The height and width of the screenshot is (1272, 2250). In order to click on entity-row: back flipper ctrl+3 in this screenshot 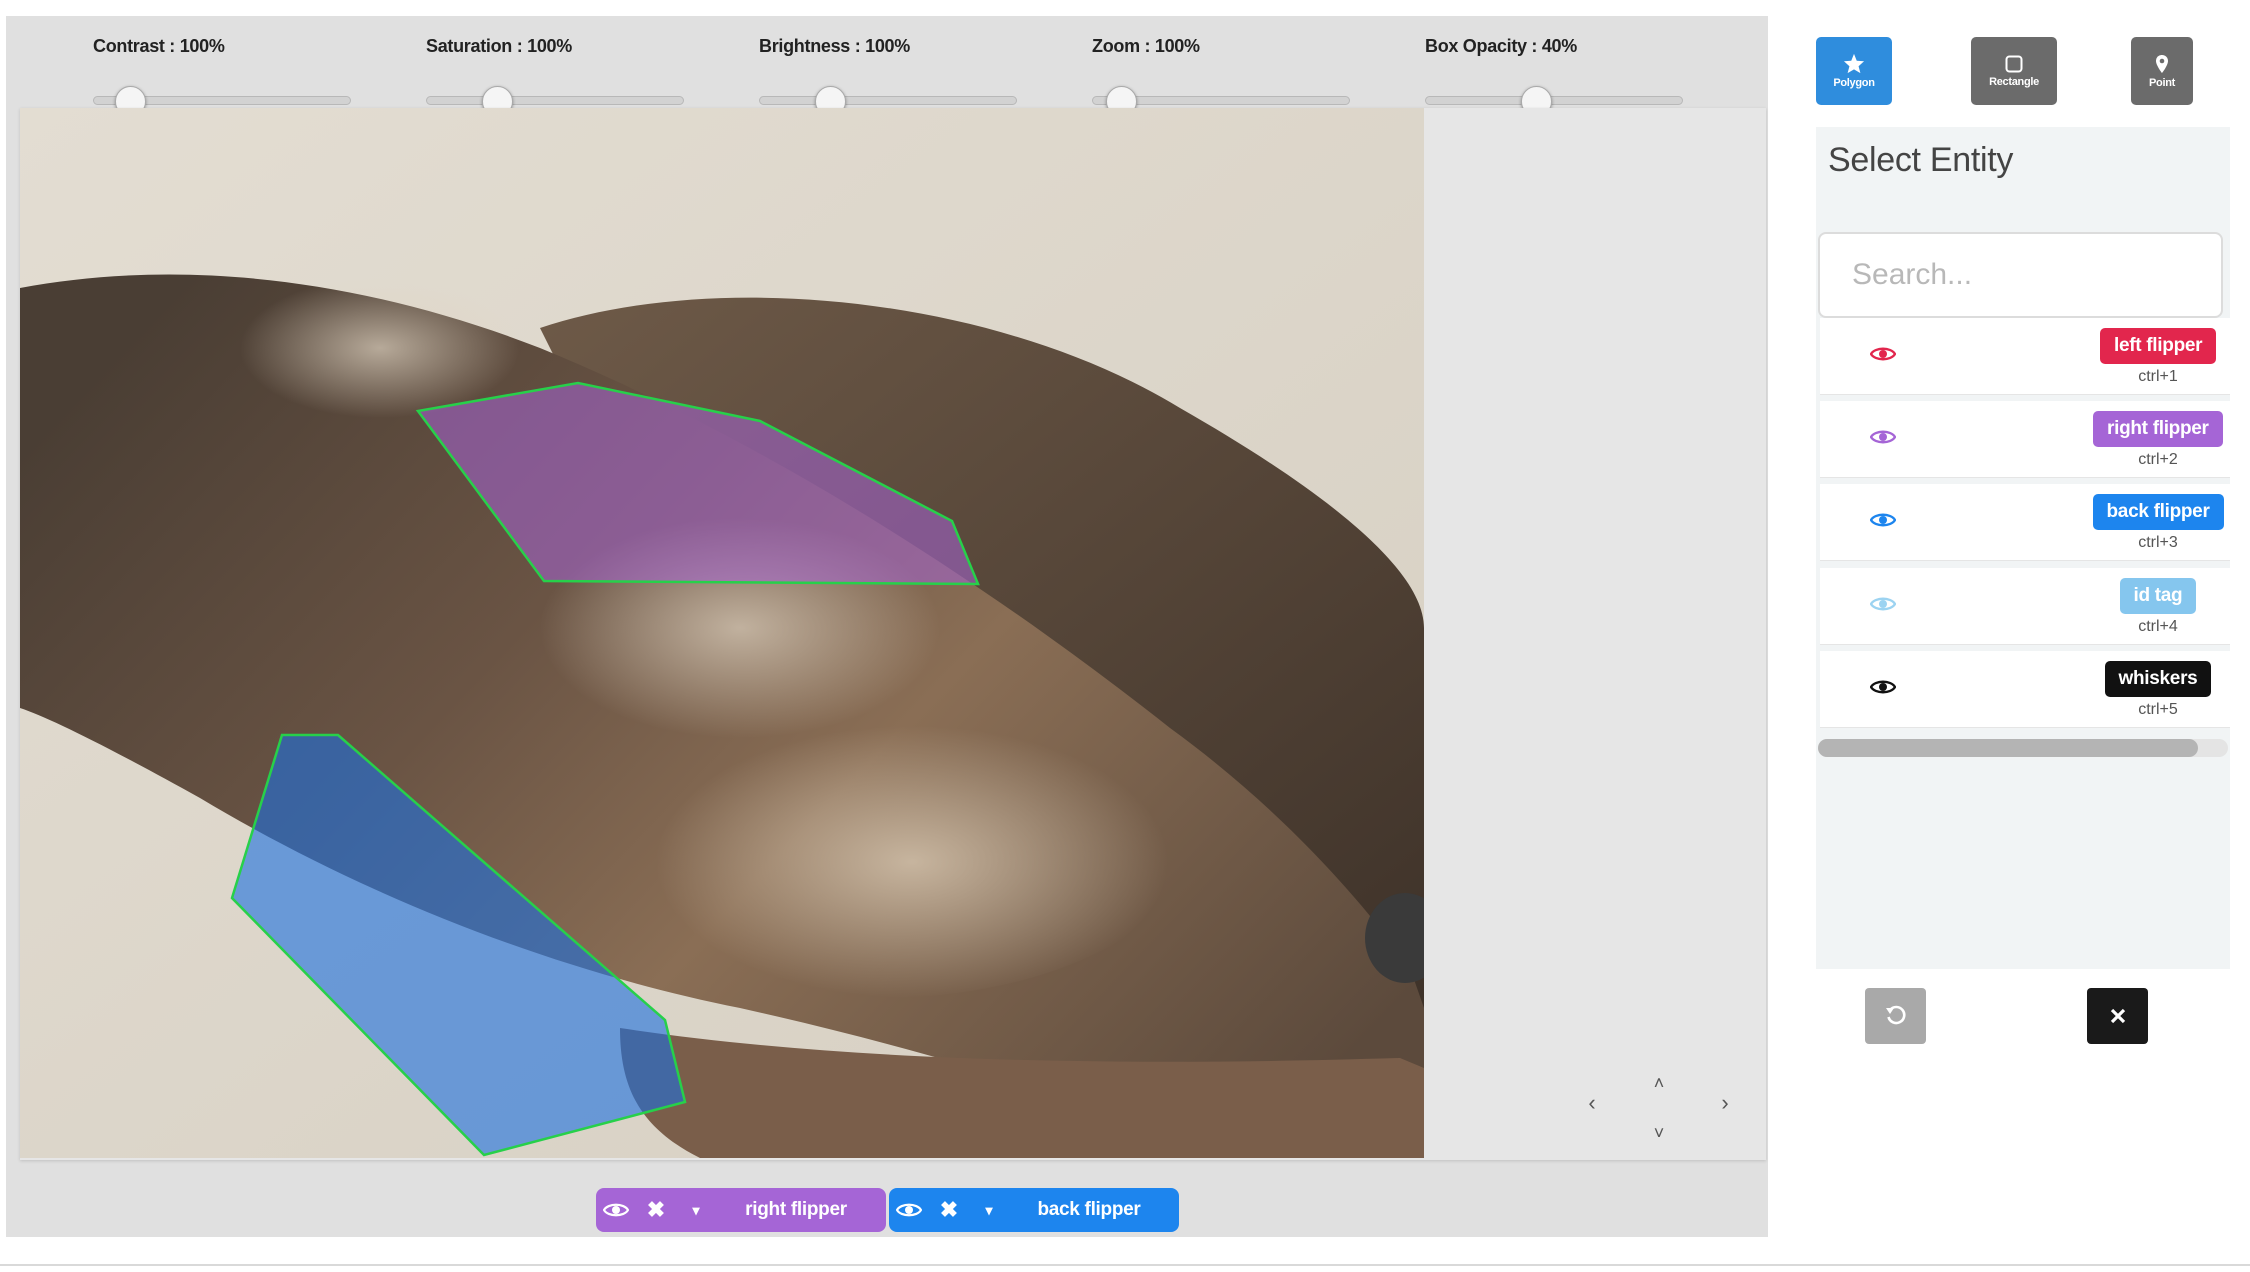, I will do `click(2025, 522)`.